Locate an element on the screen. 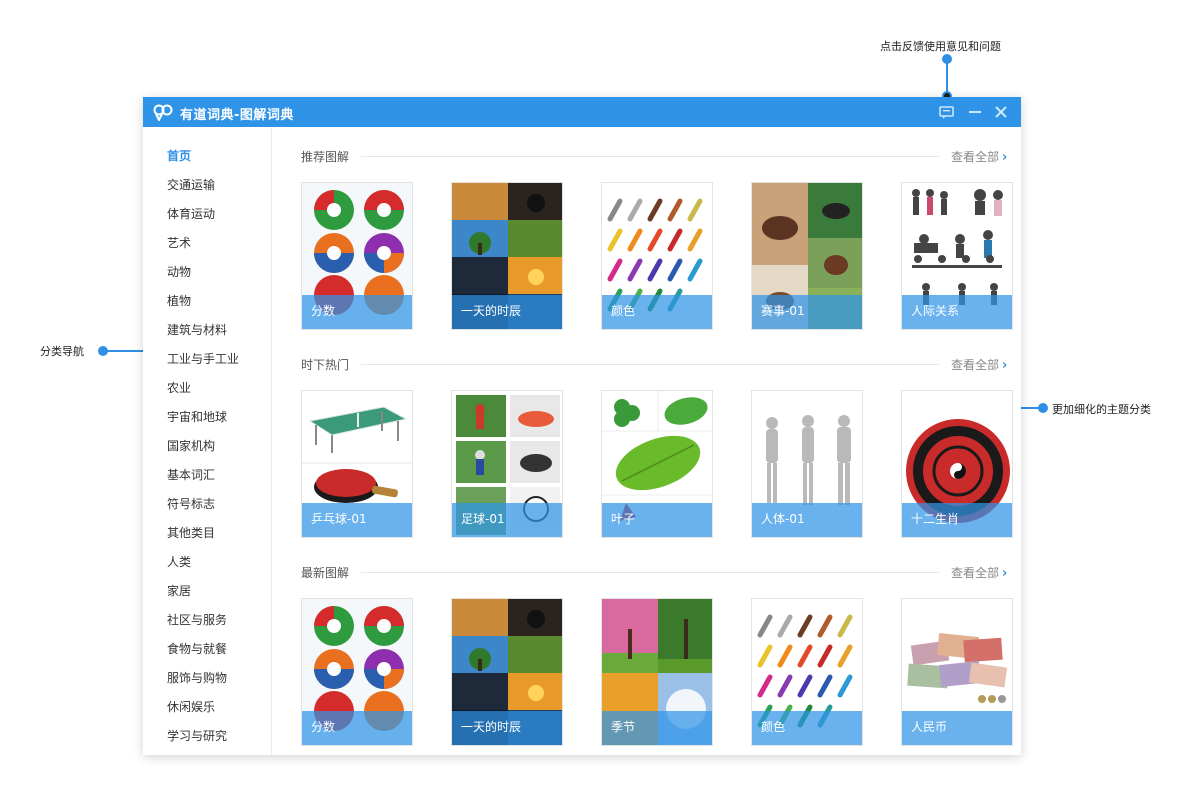  feedback-annotation: 点击反馈使用意见和问题 is located at coordinates (940, 46).